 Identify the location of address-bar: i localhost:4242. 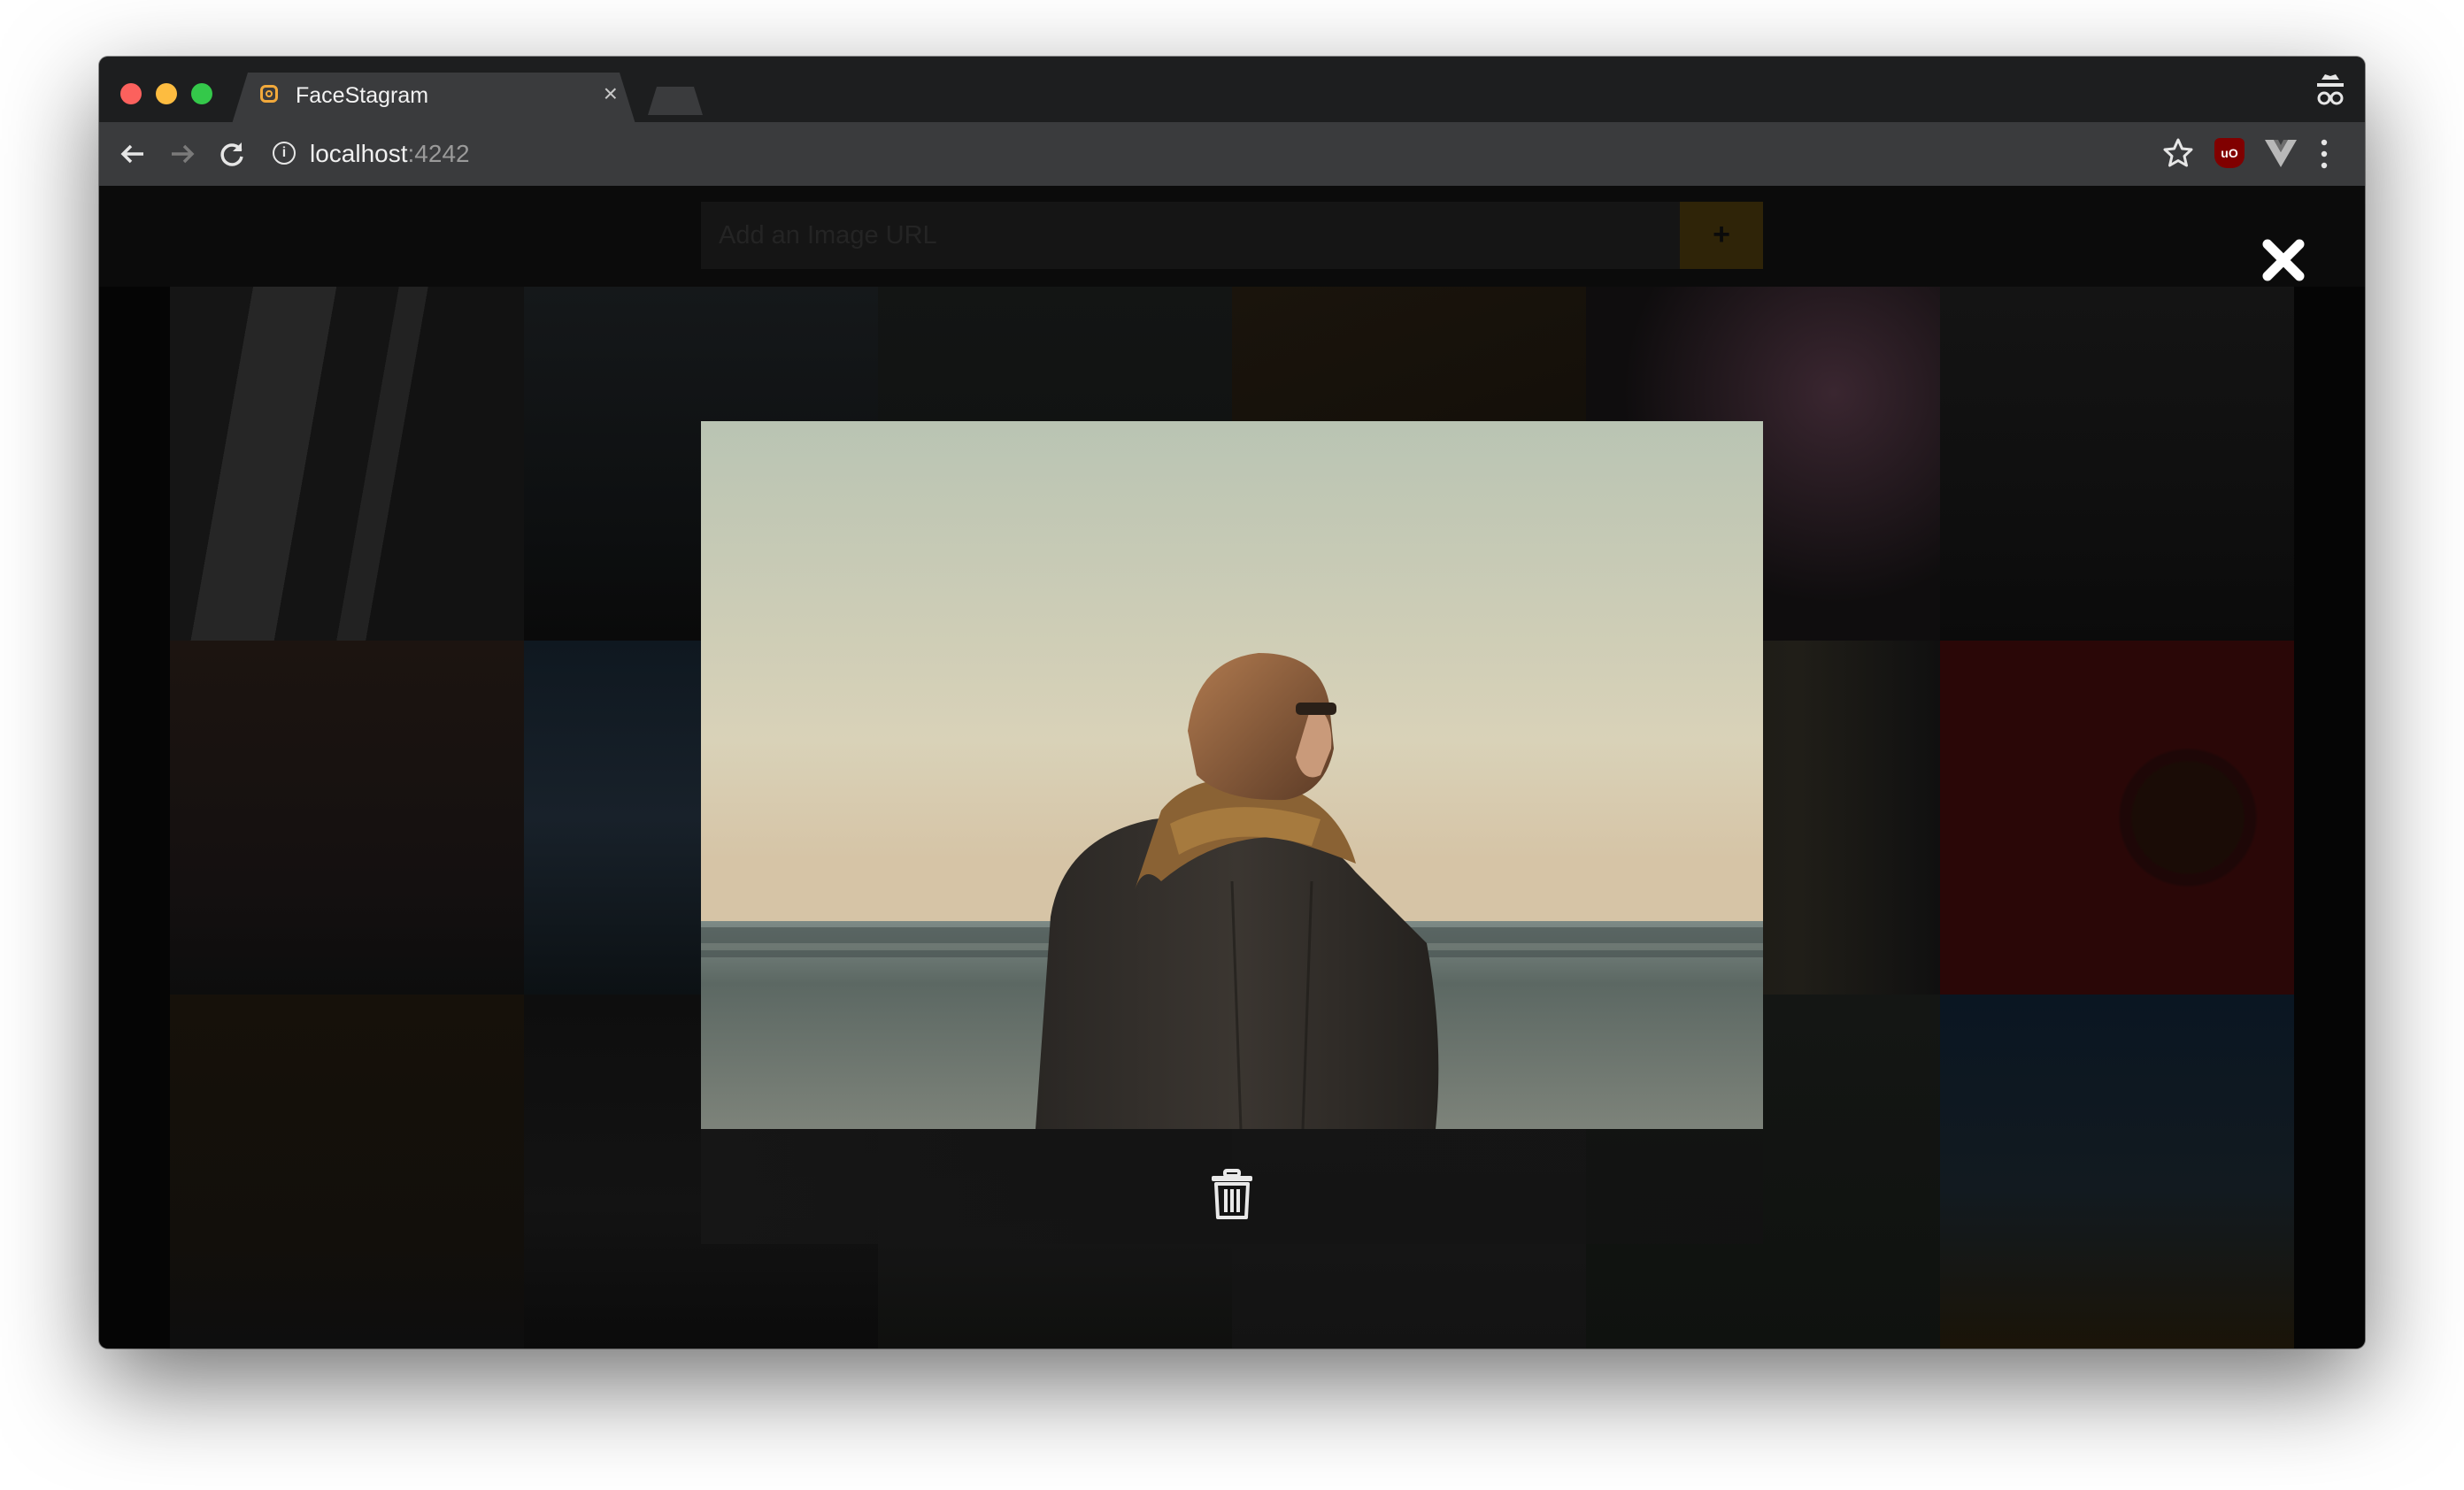
(1279, 154).